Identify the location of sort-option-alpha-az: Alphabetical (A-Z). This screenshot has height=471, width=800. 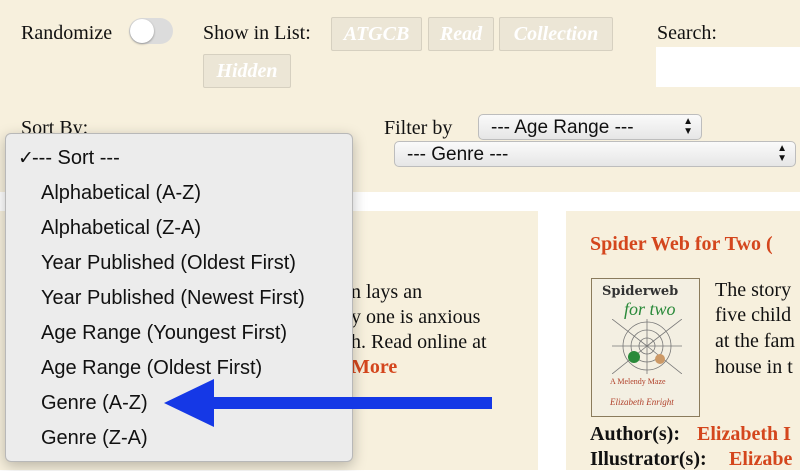
(121, 193).